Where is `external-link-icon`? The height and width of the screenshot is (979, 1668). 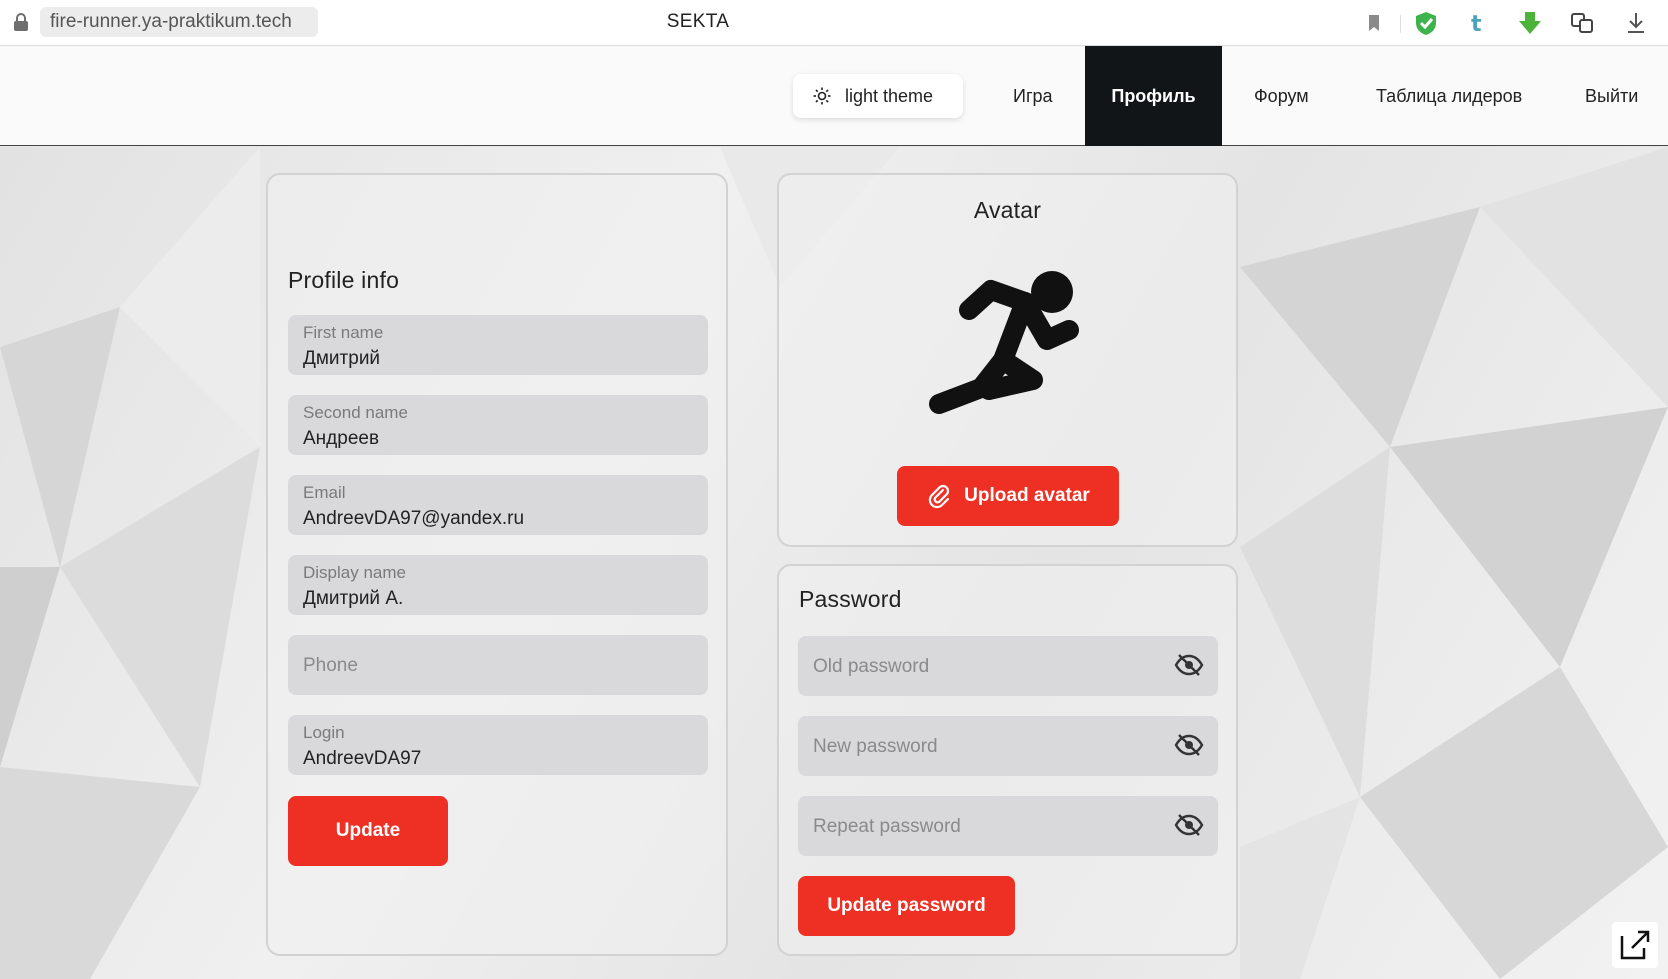
external-link-icon is located at coordinates (1635, 945).